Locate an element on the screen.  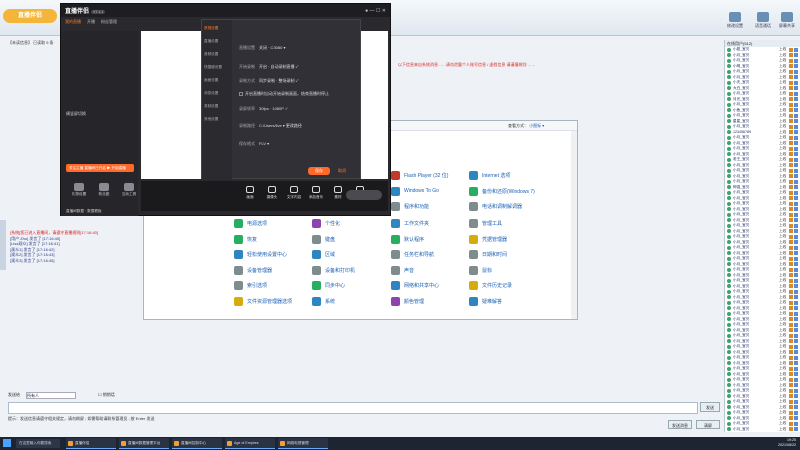
live-app-title-bar: 直播伴侣 V7.1.1 ● — ☐ ✕ is located at coordinates (225, 10).